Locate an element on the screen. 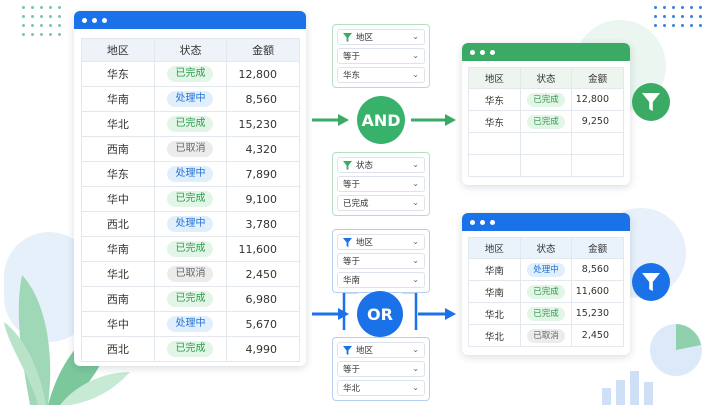 The width and height of the screenshot is (720, 405). value-select: 华南 ⌄ is located at coordinates (381, 280).